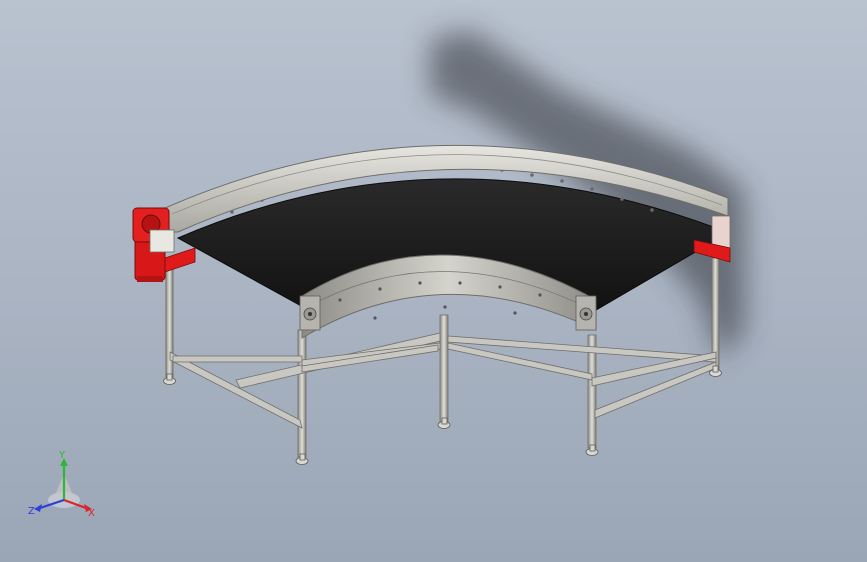  I want to click on end-pulley-left, so click(310, 313).